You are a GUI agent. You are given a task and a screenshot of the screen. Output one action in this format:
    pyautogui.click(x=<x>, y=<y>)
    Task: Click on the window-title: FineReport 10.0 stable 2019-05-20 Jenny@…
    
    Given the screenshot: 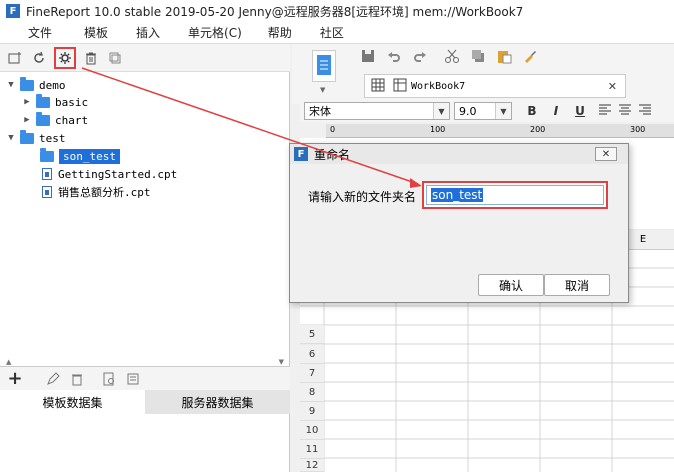 What is the action you would take?
    pyautogui.click(x=275, y=11)
    